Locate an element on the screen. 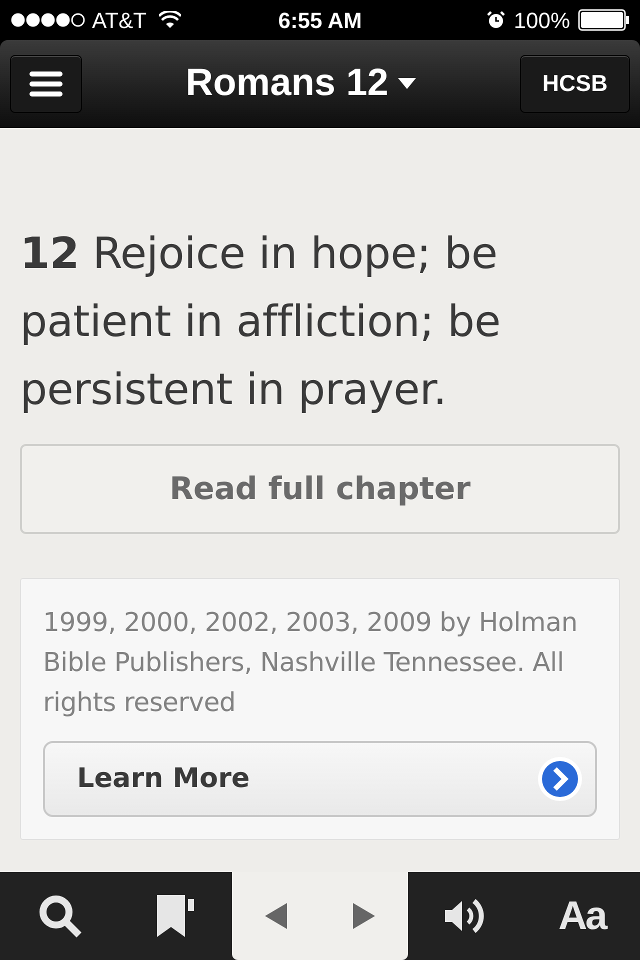 The width and height of the screenshot is (640, 960). chapter-selector: Romans 12 is located at coordinates (301, 83).